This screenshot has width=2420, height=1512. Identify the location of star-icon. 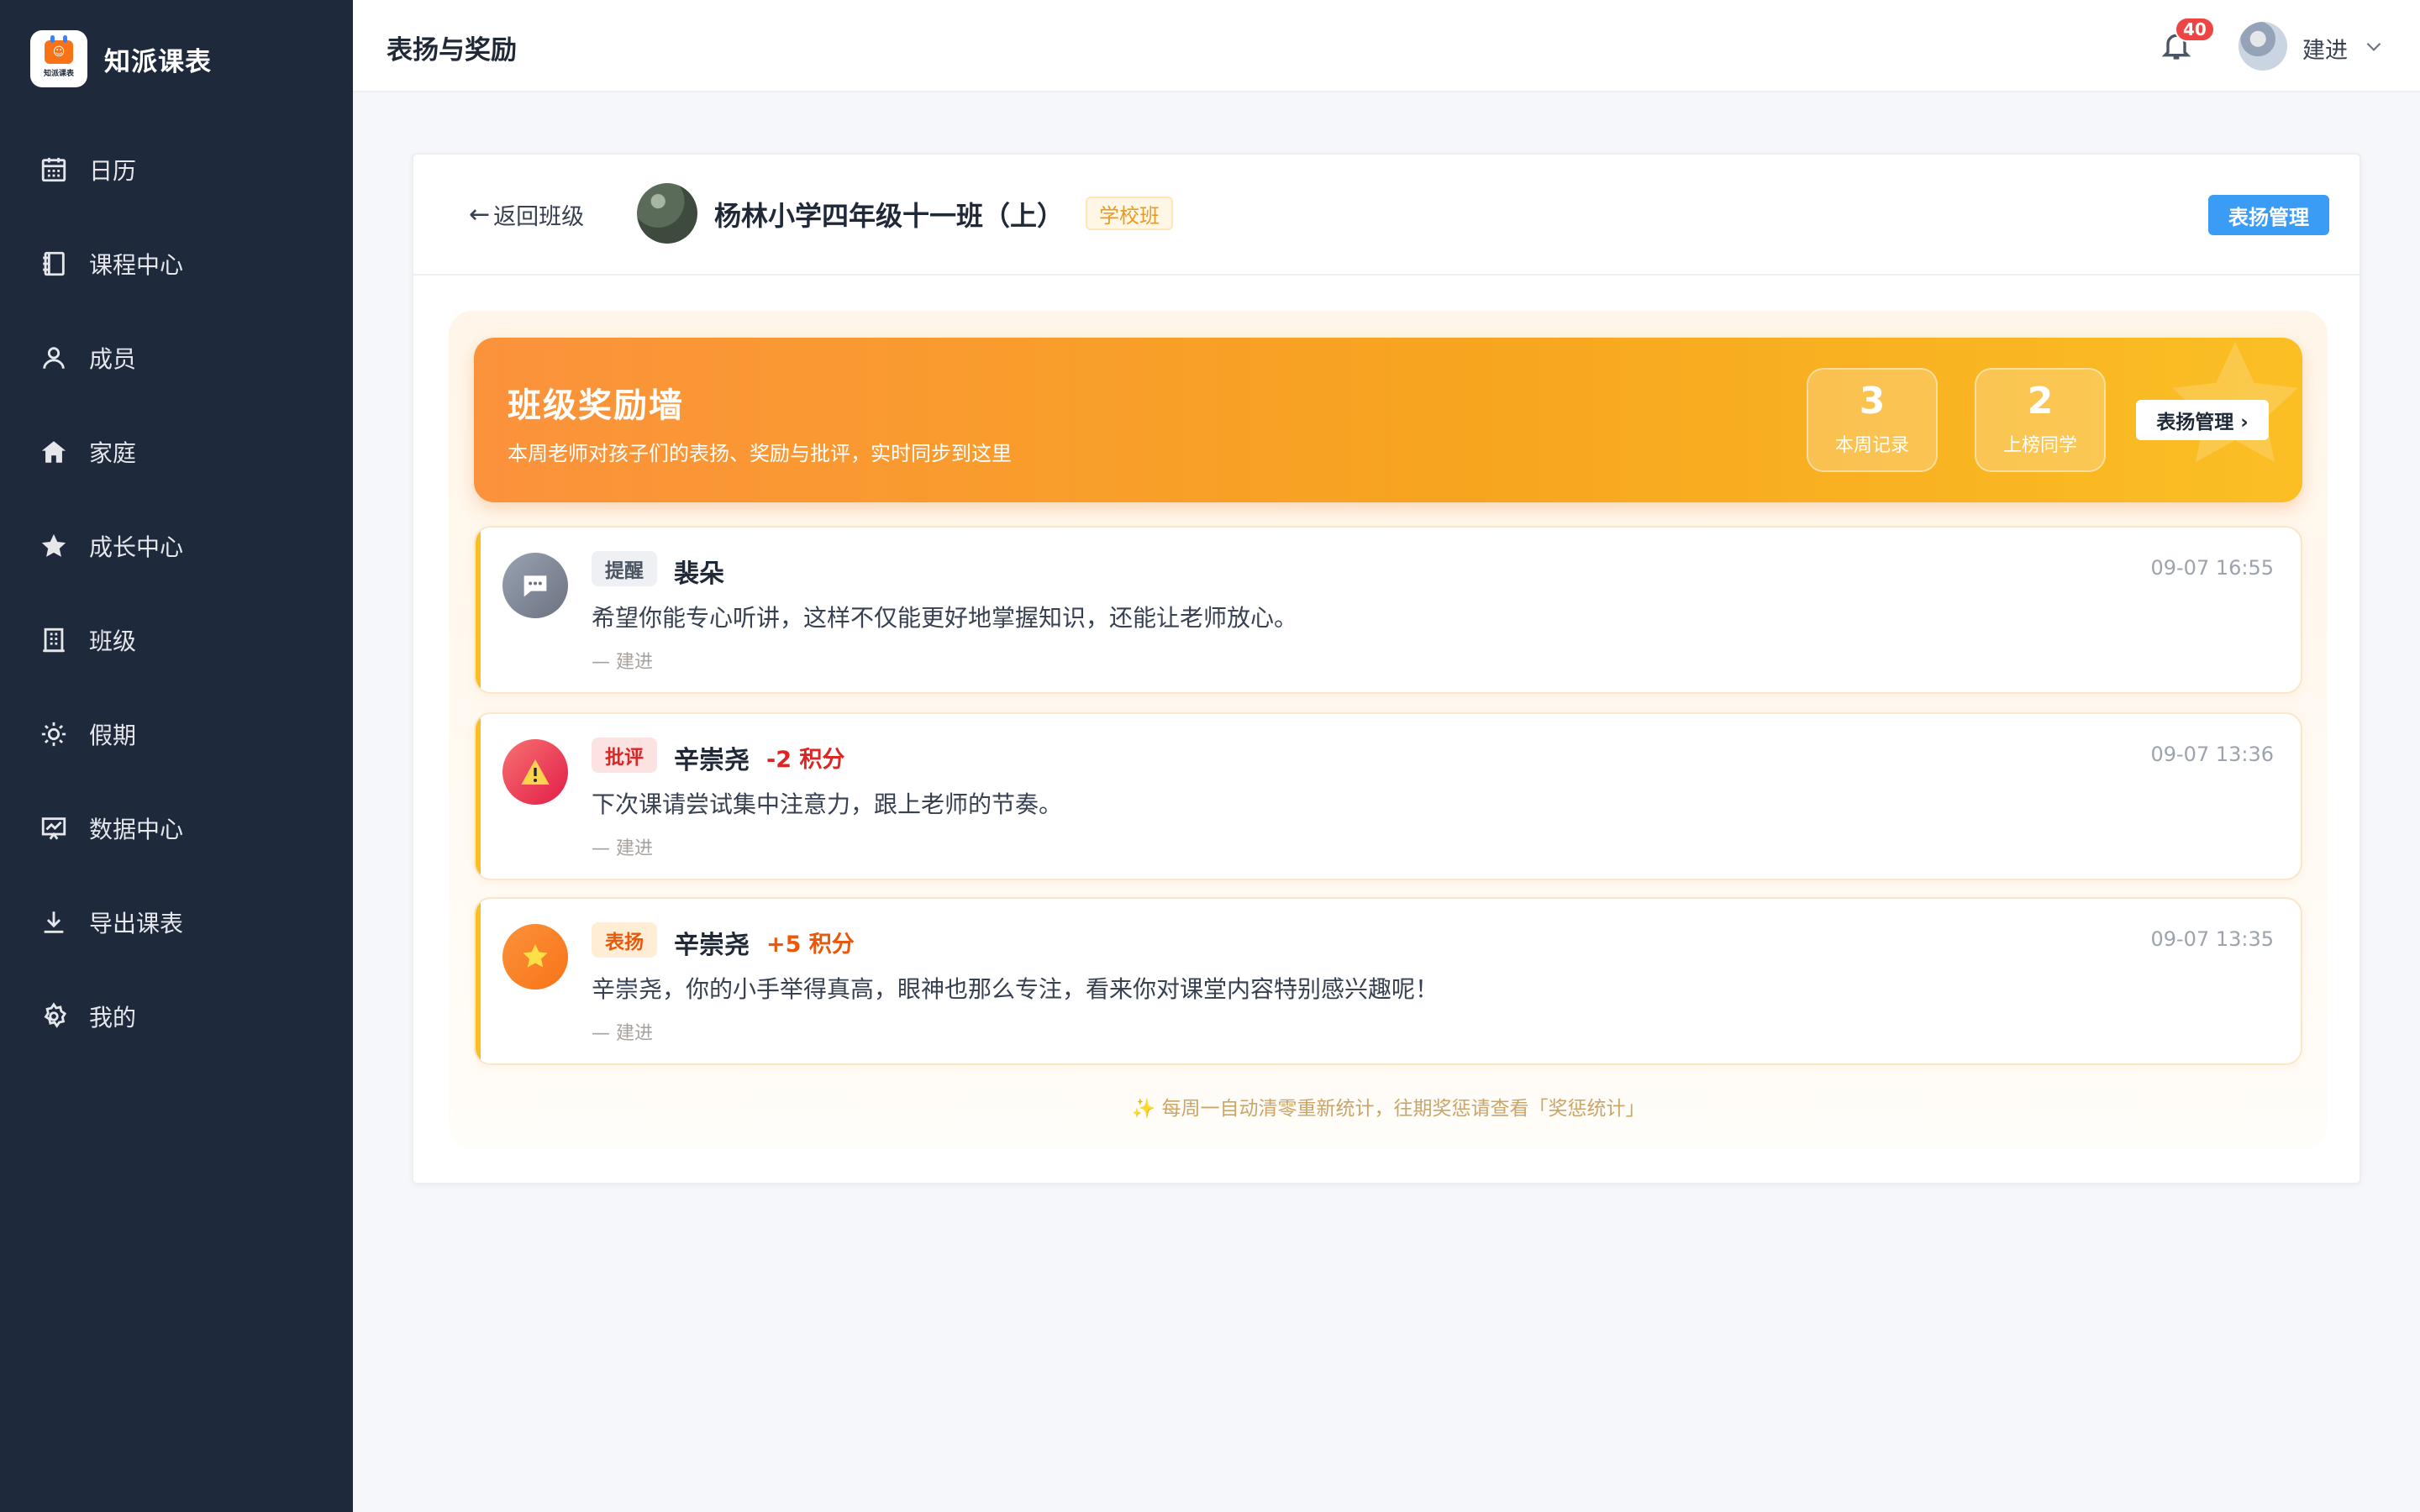
(54, 546).